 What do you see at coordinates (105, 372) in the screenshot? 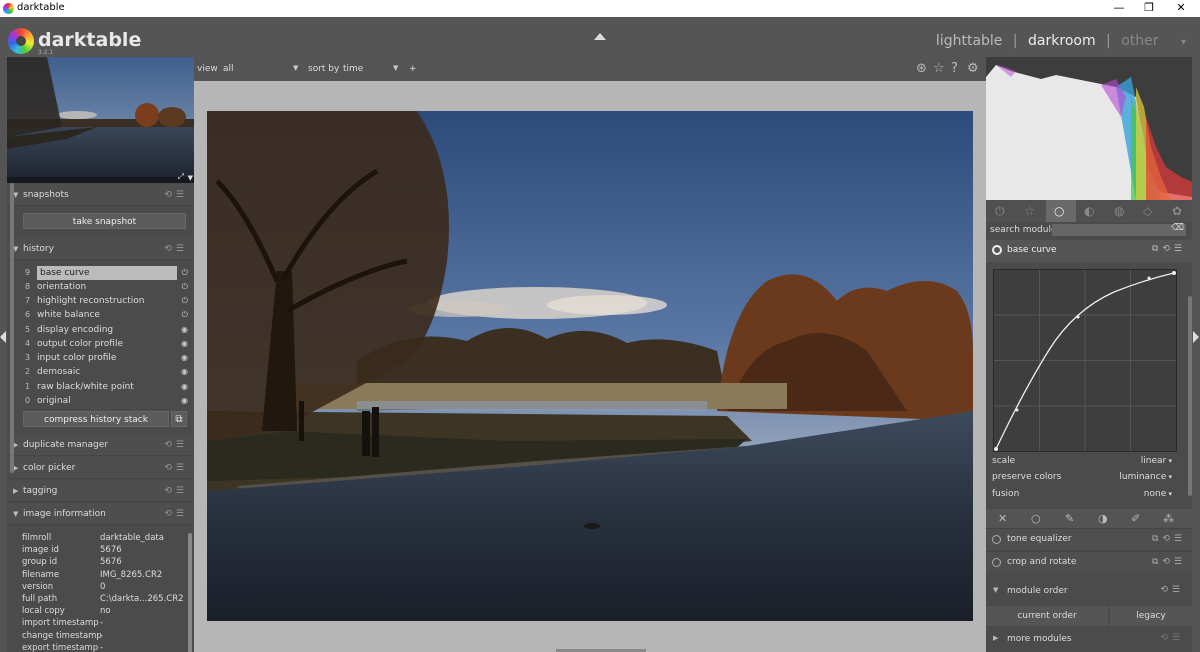
I see `history-item: 2 demosaic ◉` at bounding box center [105, 372].